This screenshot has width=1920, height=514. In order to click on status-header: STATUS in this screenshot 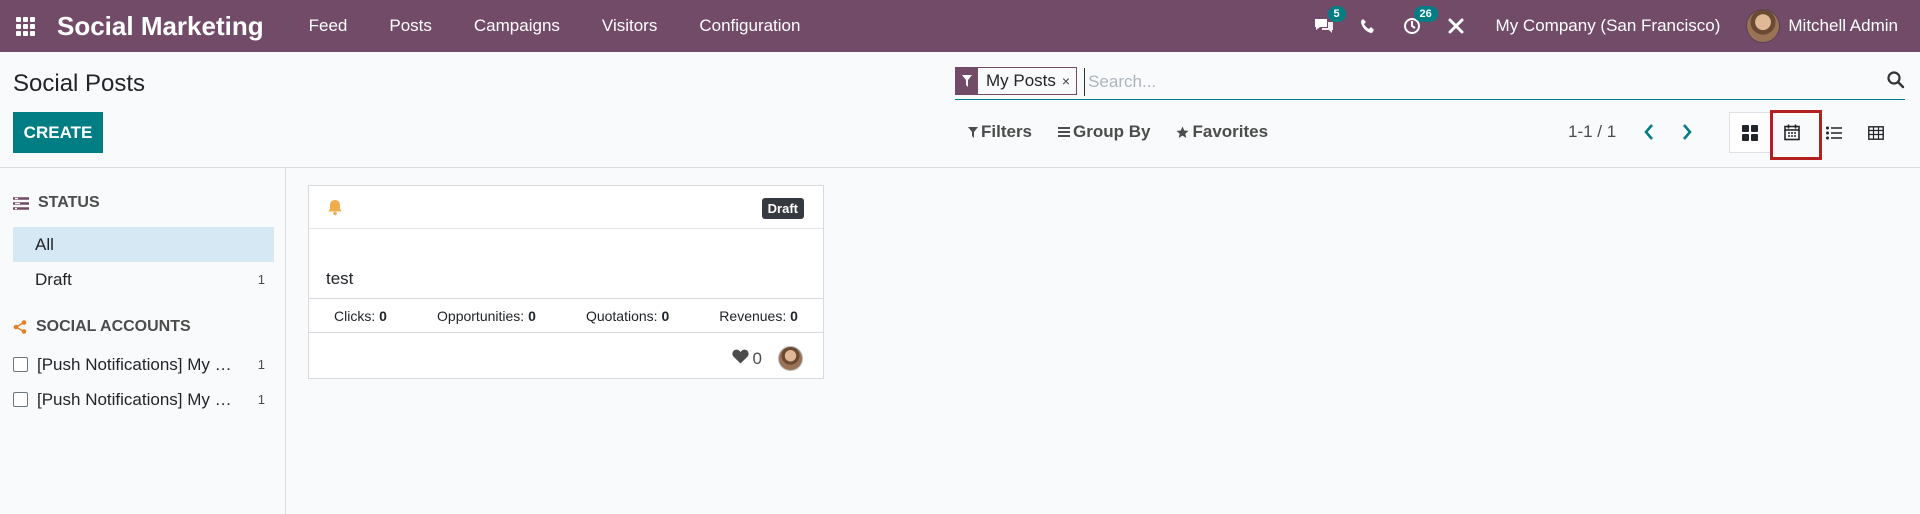, I will do `click(56, 203)`.